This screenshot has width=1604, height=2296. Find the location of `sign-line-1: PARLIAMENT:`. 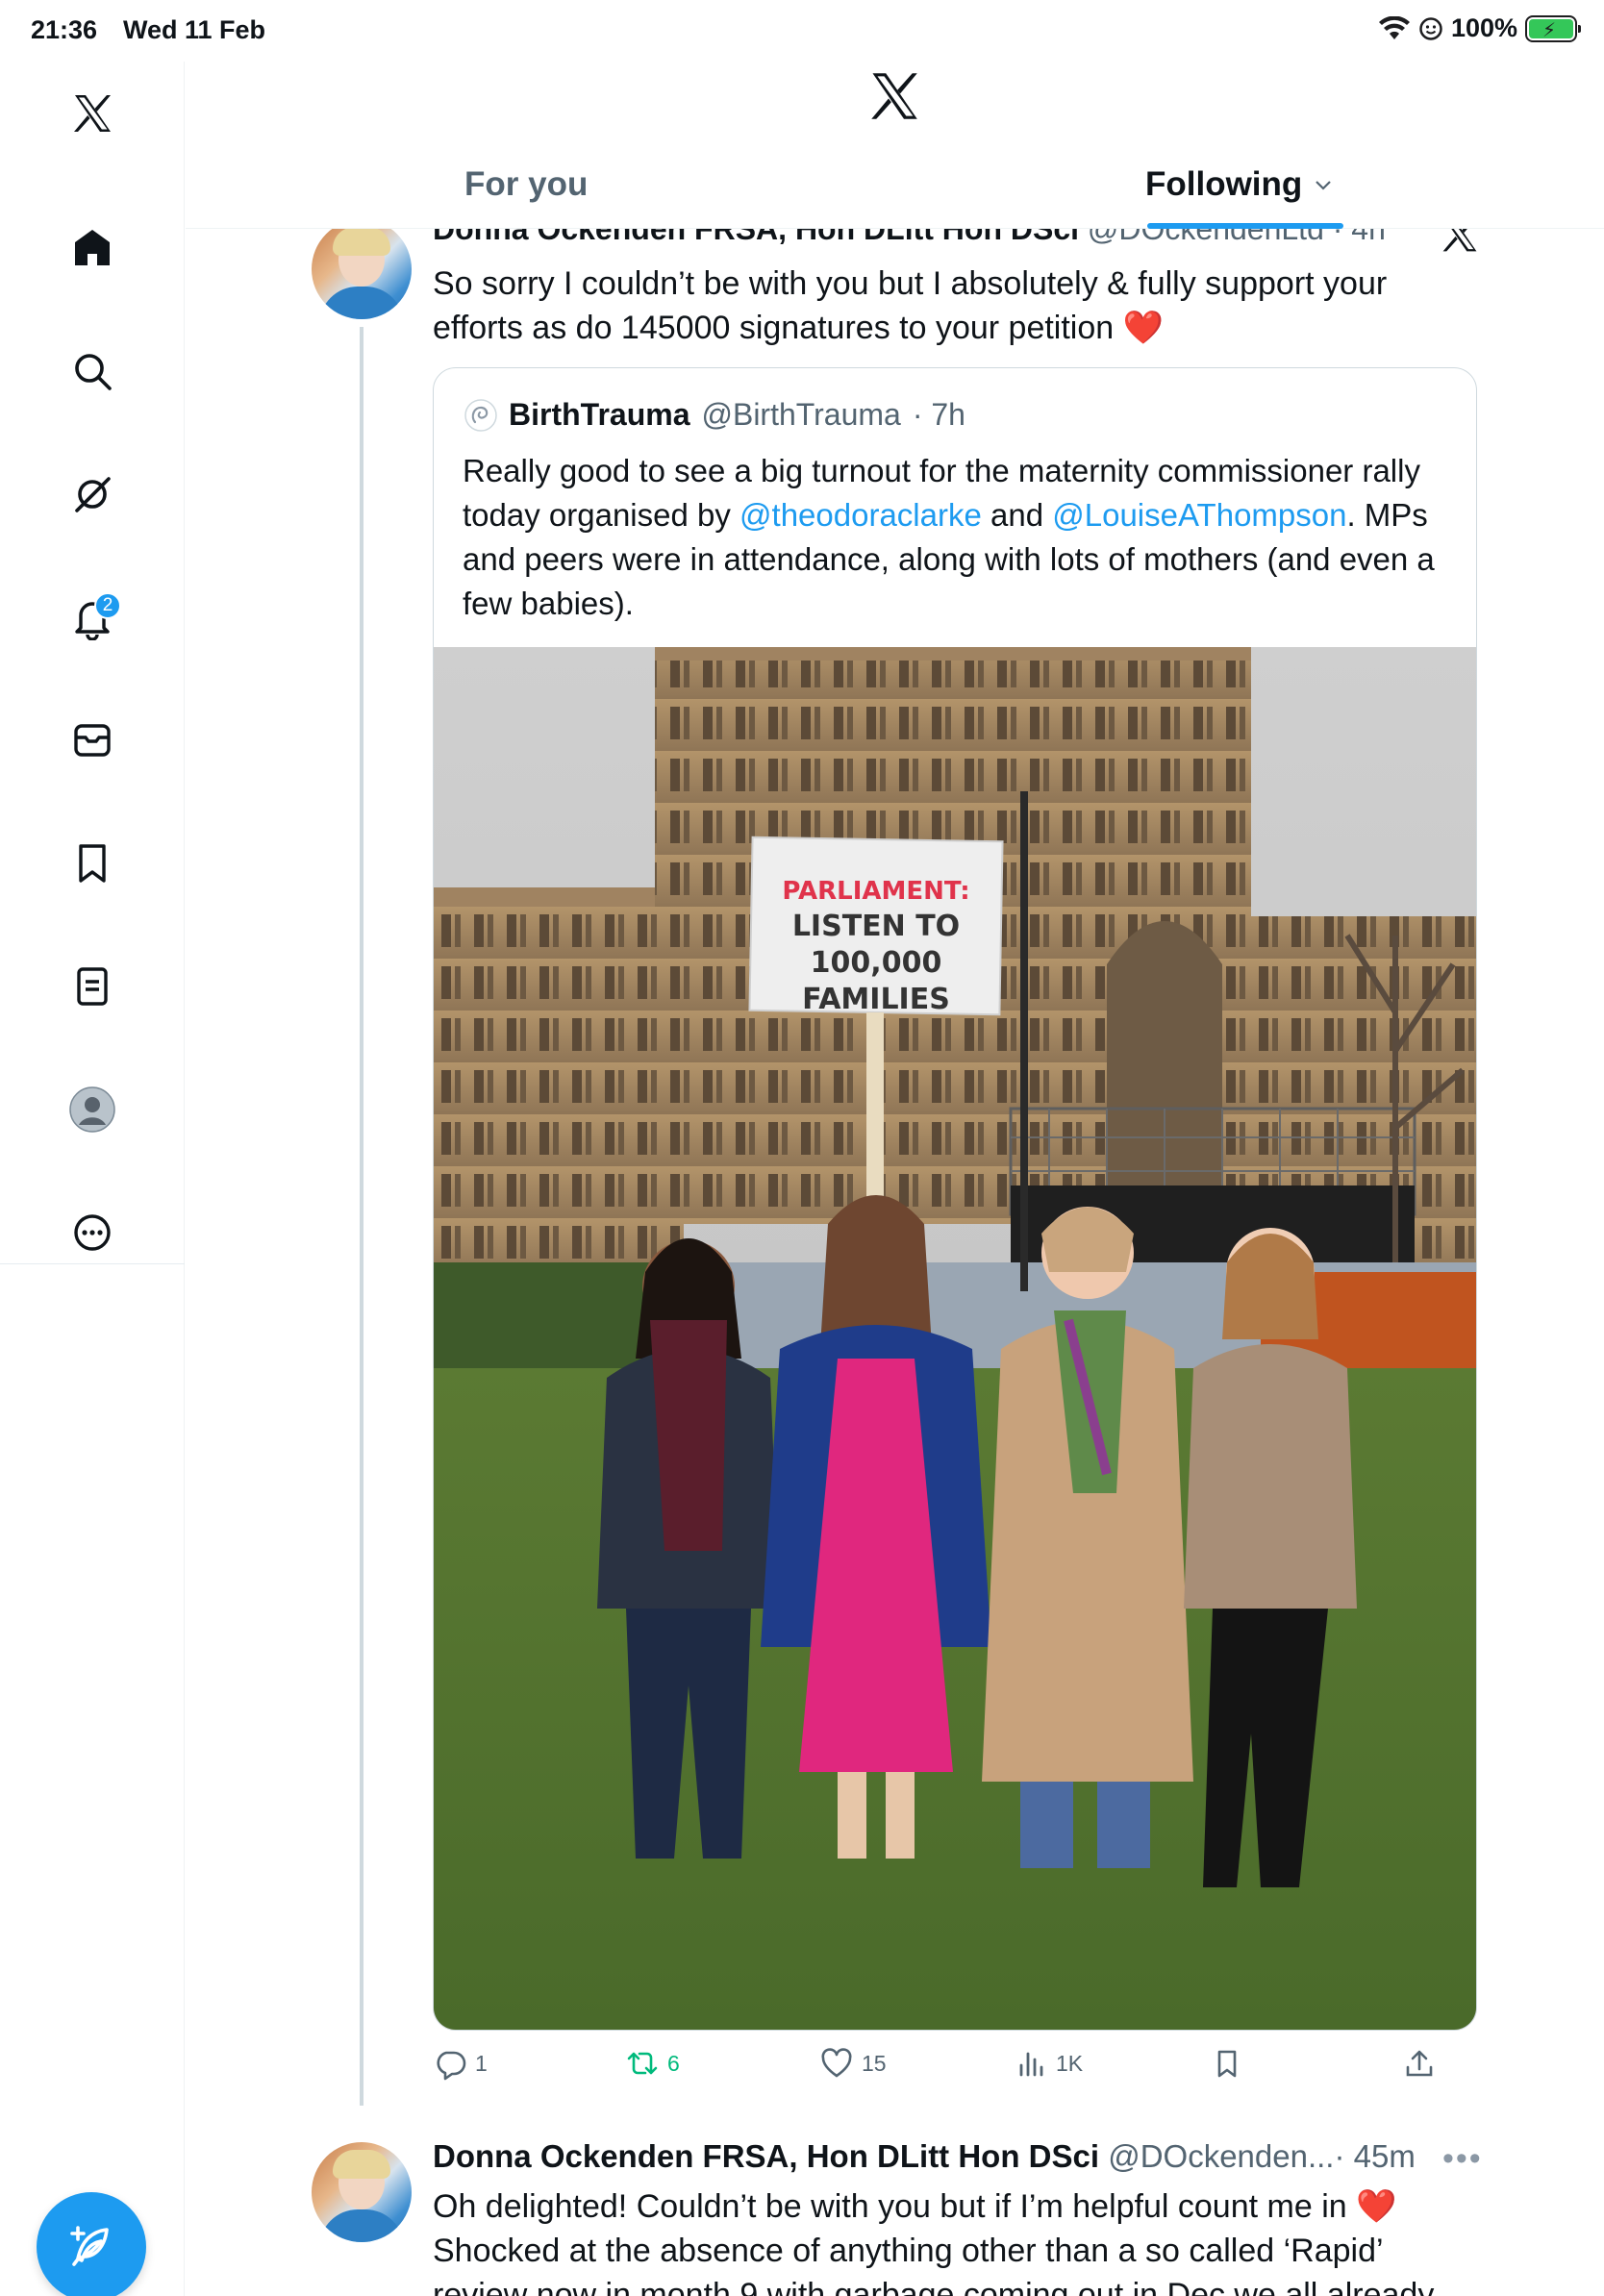

sign-line-1: PARLIAMENT: is located at coordinates (875, 891).